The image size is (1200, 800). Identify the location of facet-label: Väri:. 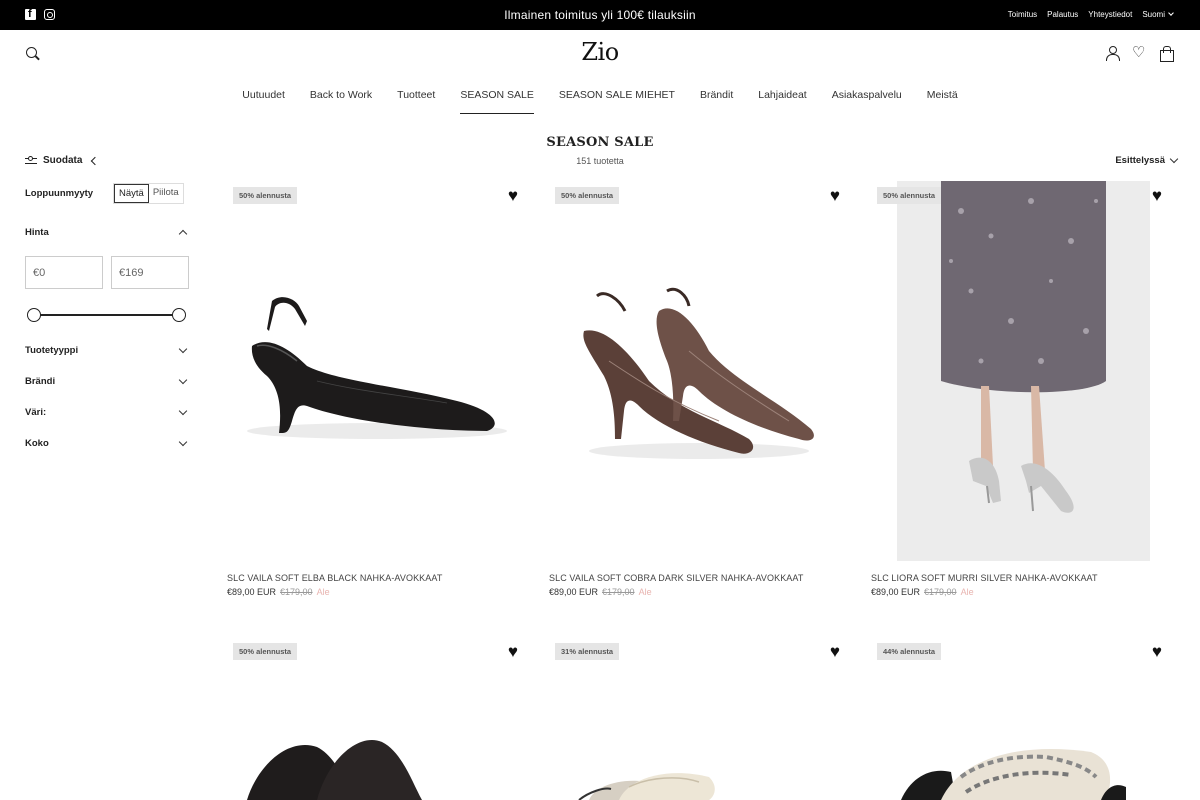
(36, 412).